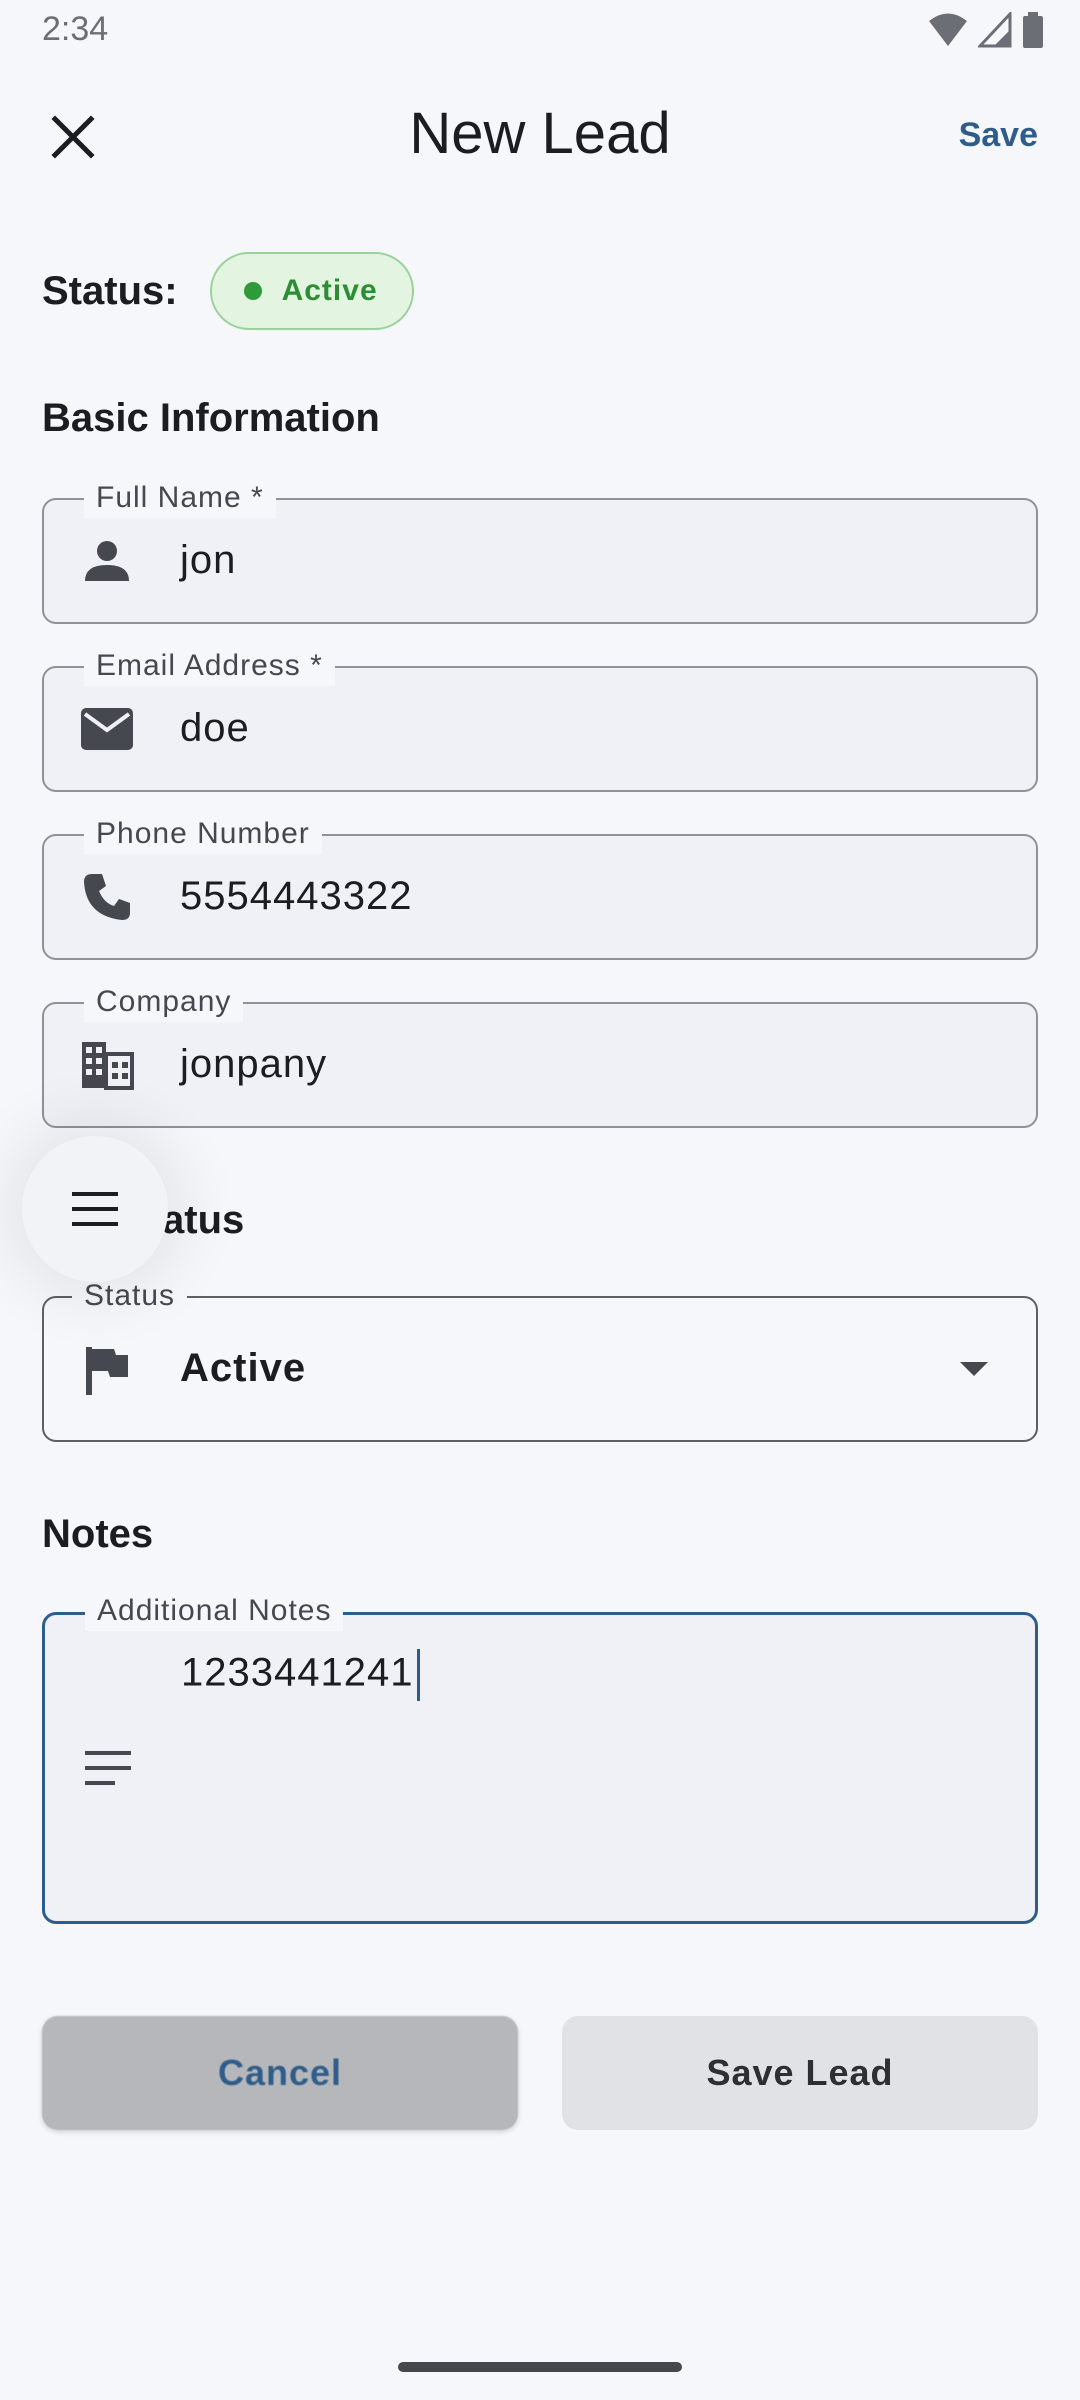  I want to click on company-value: jonpany, so click(254, 1064).